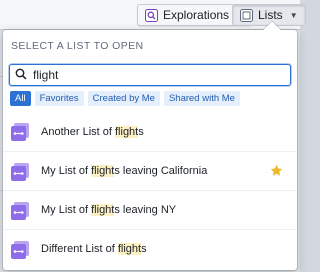  I want to click on list-item: Another List of flights, so click(150, 131).